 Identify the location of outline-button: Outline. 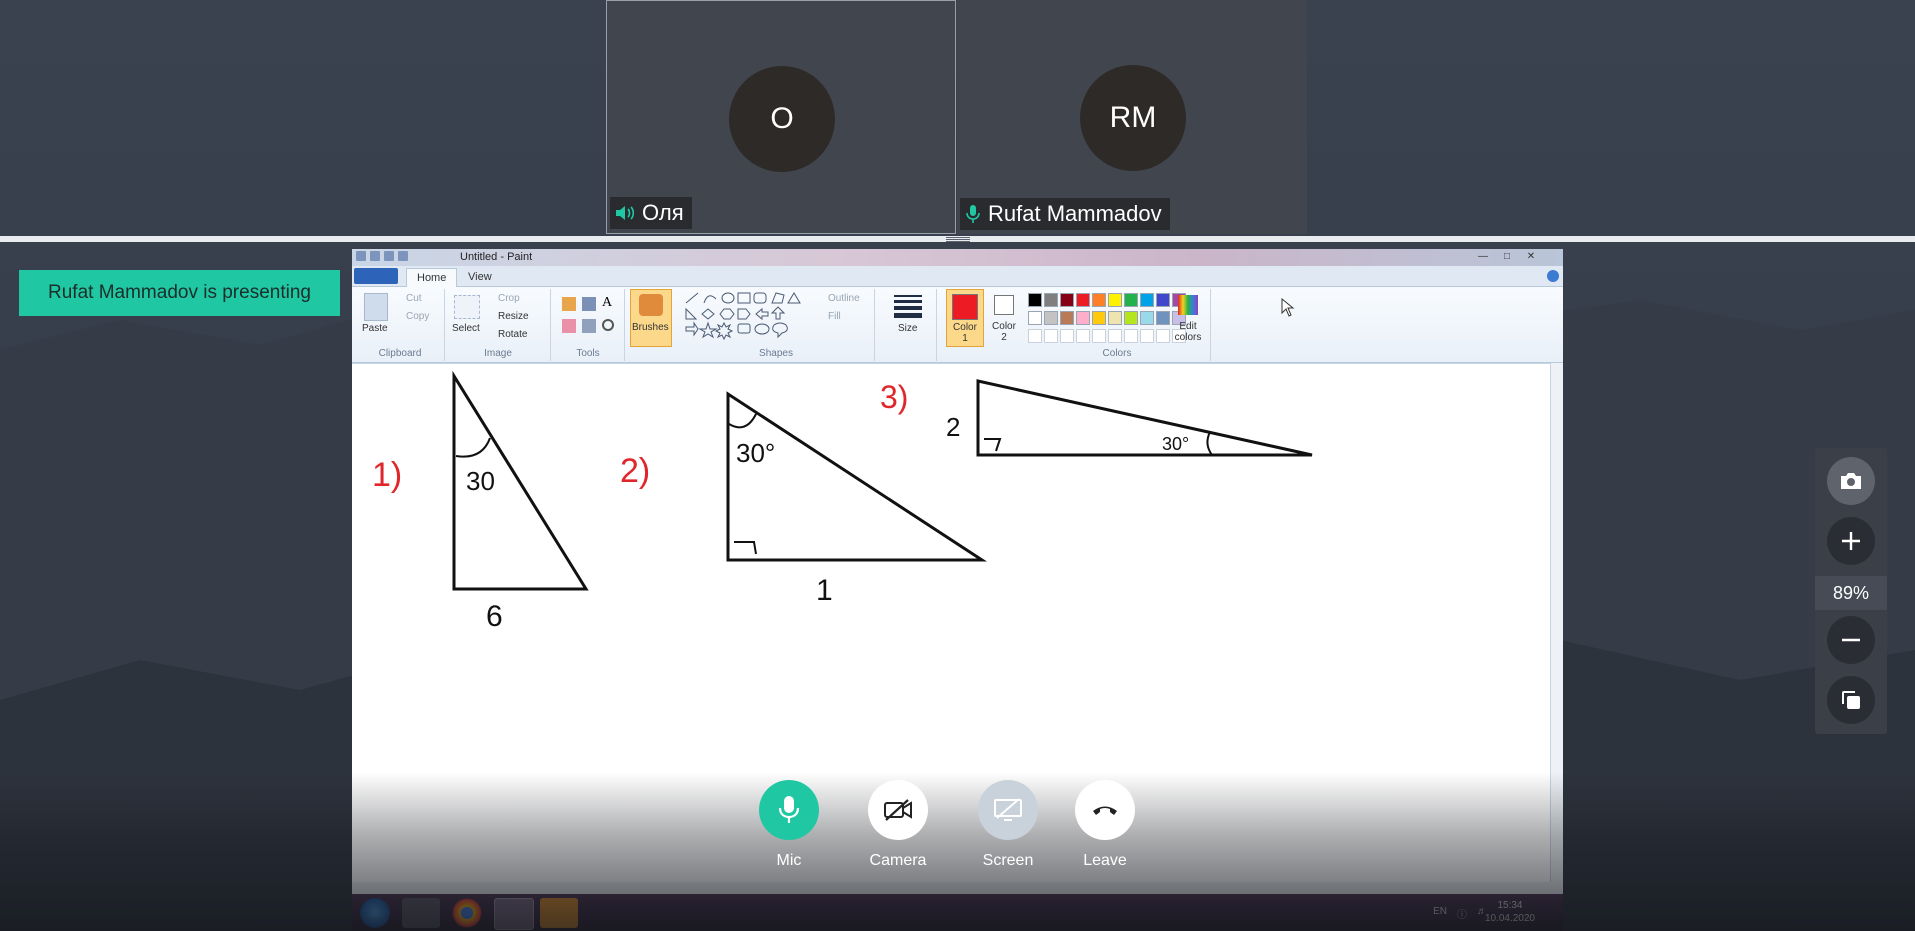
(844, 298).